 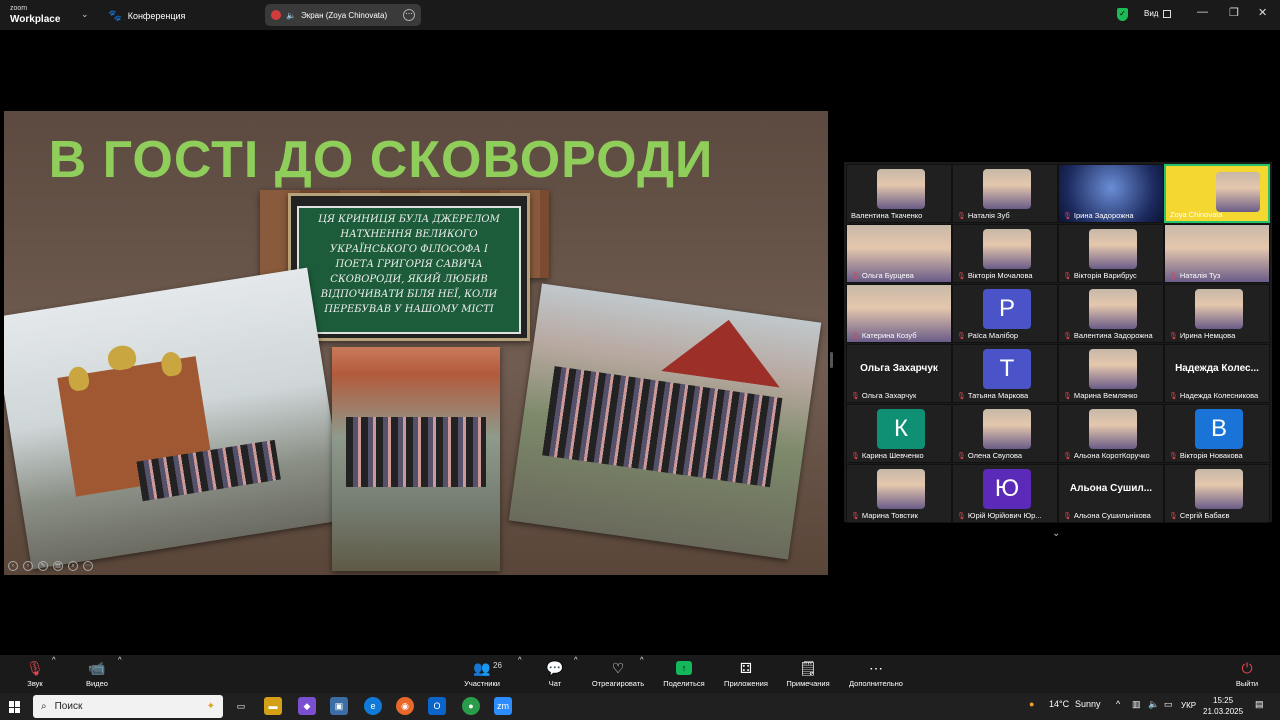 What do you see at coordinates (291, 15) in the screenshot?
I see `speaker-icon: 🔈` at bounding box center [291, 15].